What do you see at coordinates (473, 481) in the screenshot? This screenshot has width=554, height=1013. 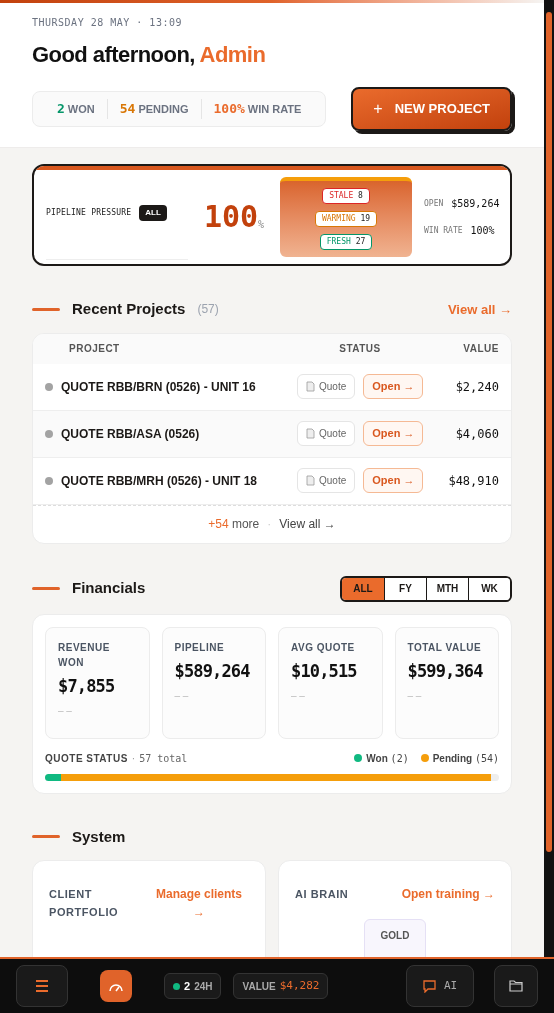 I see `project-value: $48,910` at bounding box center [473, 481].